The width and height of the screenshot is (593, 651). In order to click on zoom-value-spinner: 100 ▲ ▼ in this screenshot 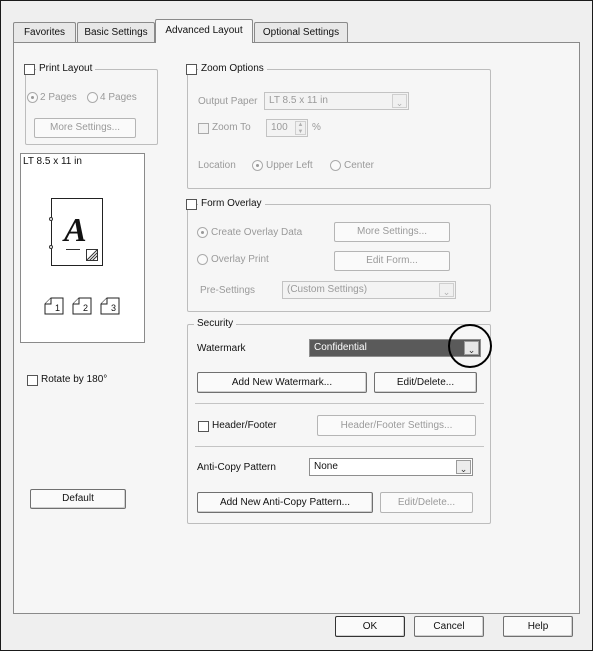, I will do `click(287, 128)`.